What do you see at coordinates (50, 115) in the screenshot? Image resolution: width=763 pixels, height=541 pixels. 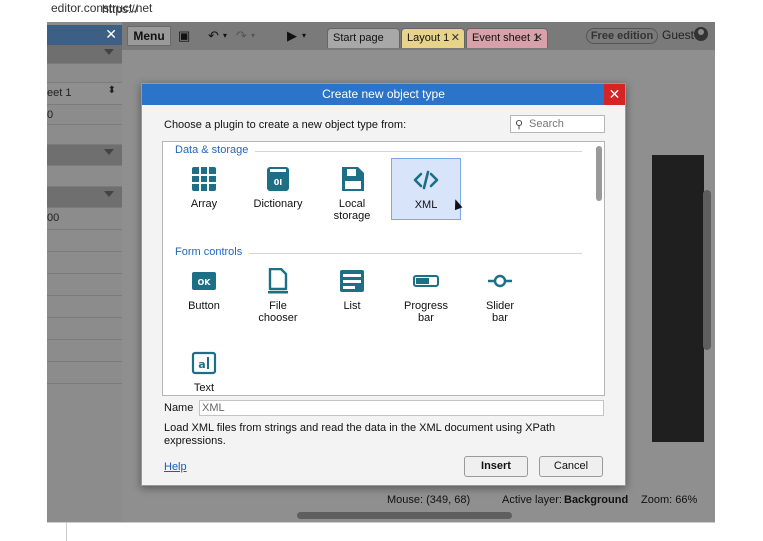 I see `panel-row-value: 0` at bounding box center [50, 115].